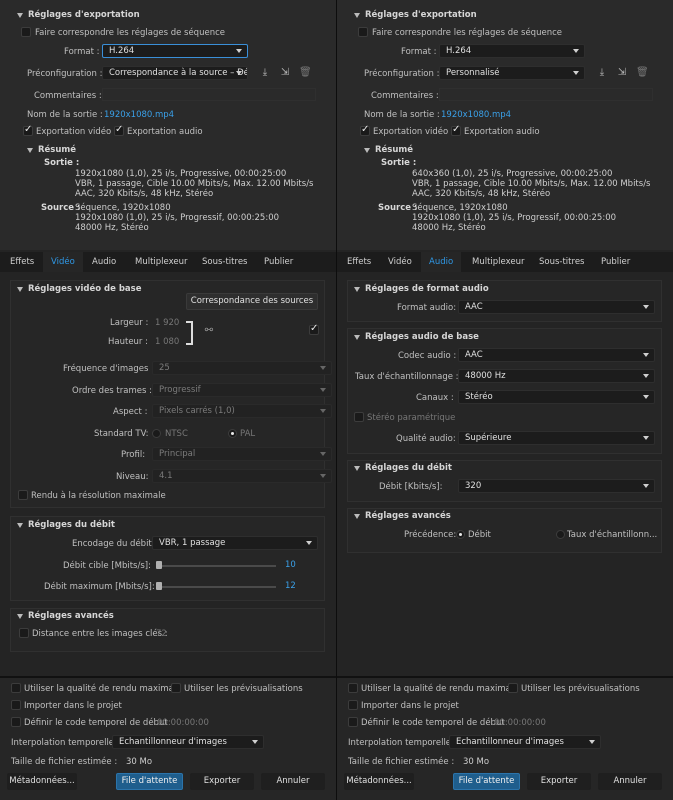 The height and width of the screenshot is (800, 673). Describe the element at coordinates (556, 307) in the screenshot. I see `audio-format-dropdown: AAC` at that location.